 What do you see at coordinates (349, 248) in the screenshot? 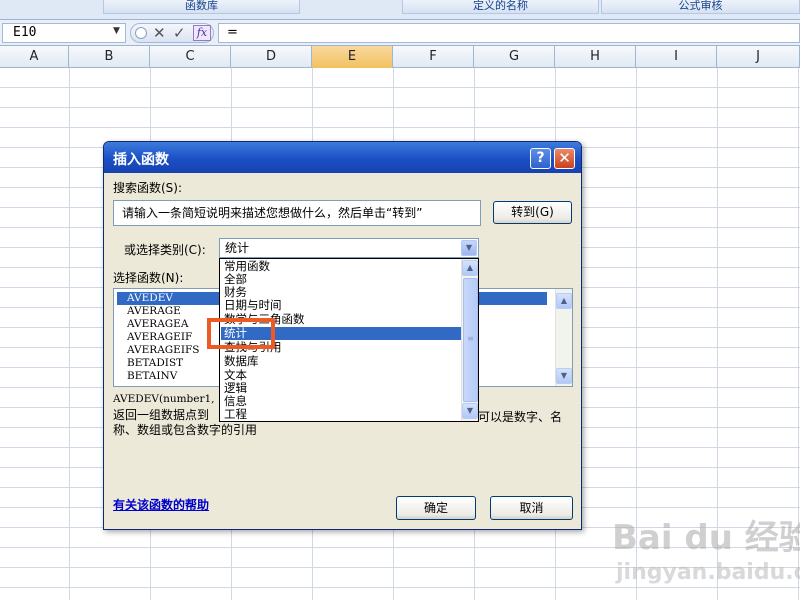
I see `category-select: 统计 ▼` at bounding box center [349, 248].